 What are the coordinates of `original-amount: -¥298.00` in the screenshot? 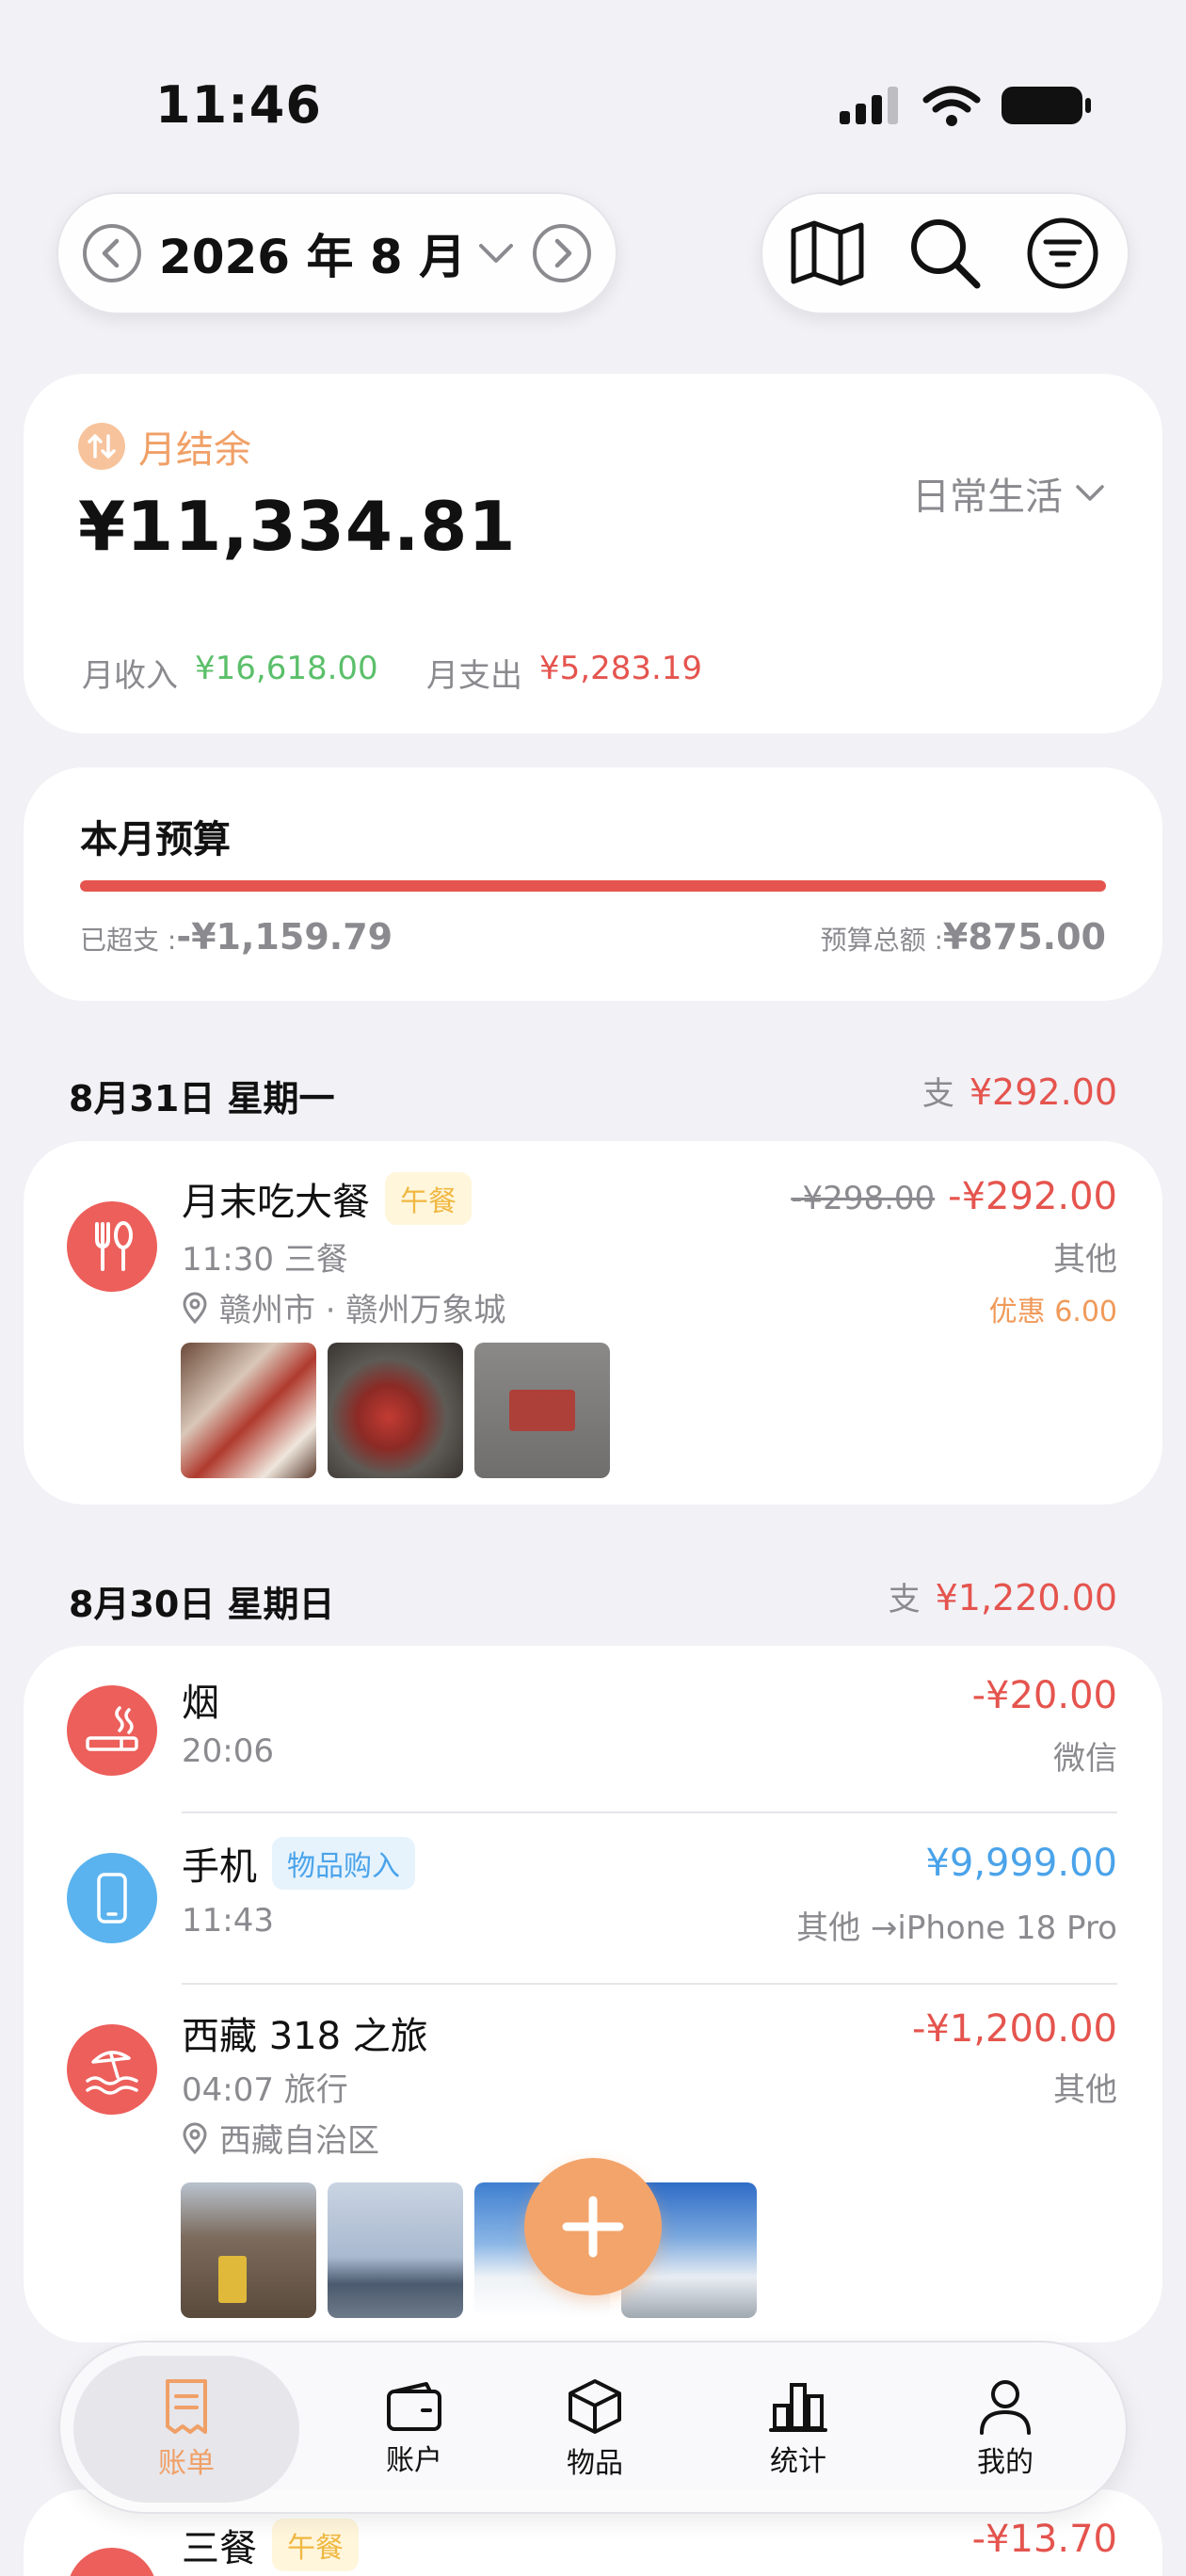 It's located at (863, 1198).